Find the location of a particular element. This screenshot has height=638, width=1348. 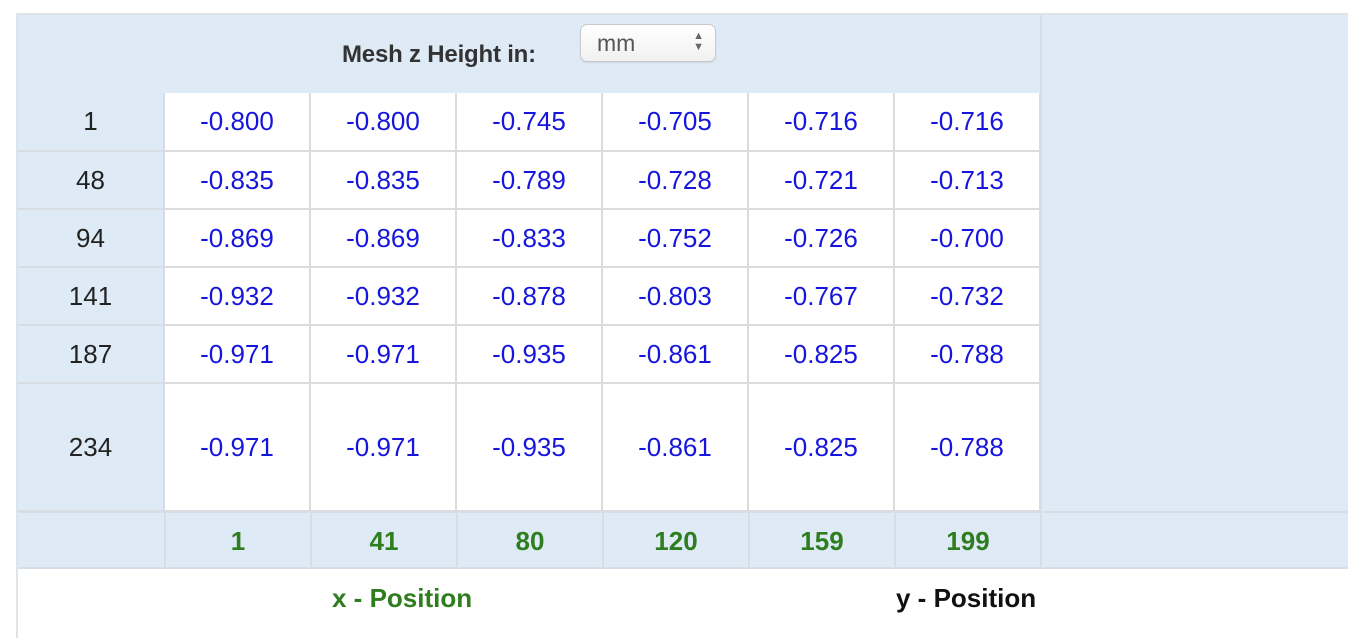

x-position-label: 41 is located at coordinates (383, 541).